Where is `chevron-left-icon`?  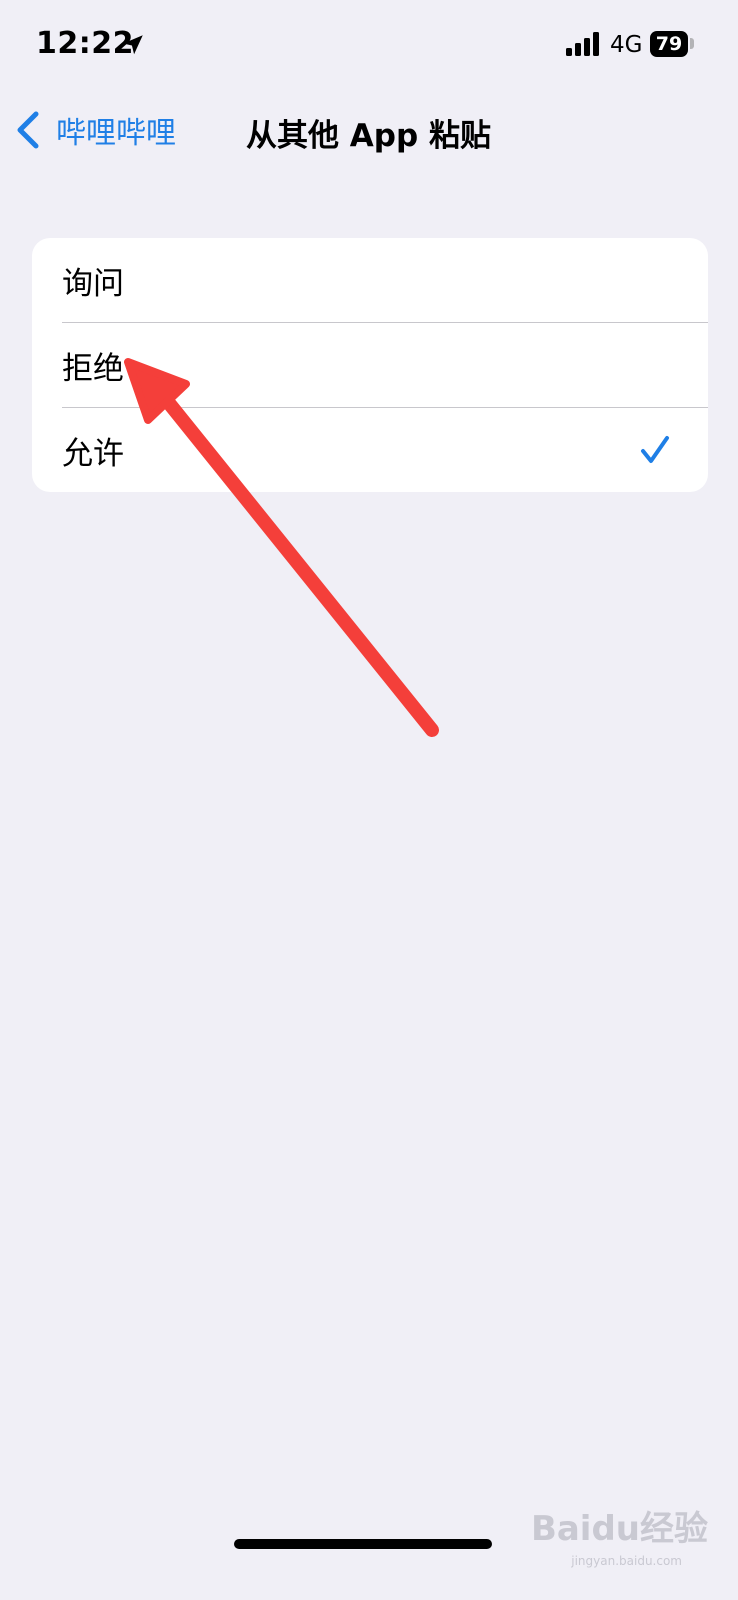
chevron-left-icon is located at coordinates (28, 130).